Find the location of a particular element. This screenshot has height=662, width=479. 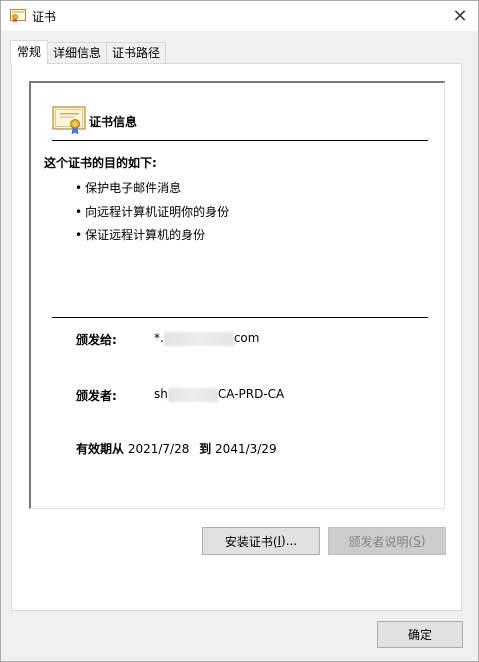

issuer-statement-button: 颁发者说明(S) is located at coordinates (387, 541).